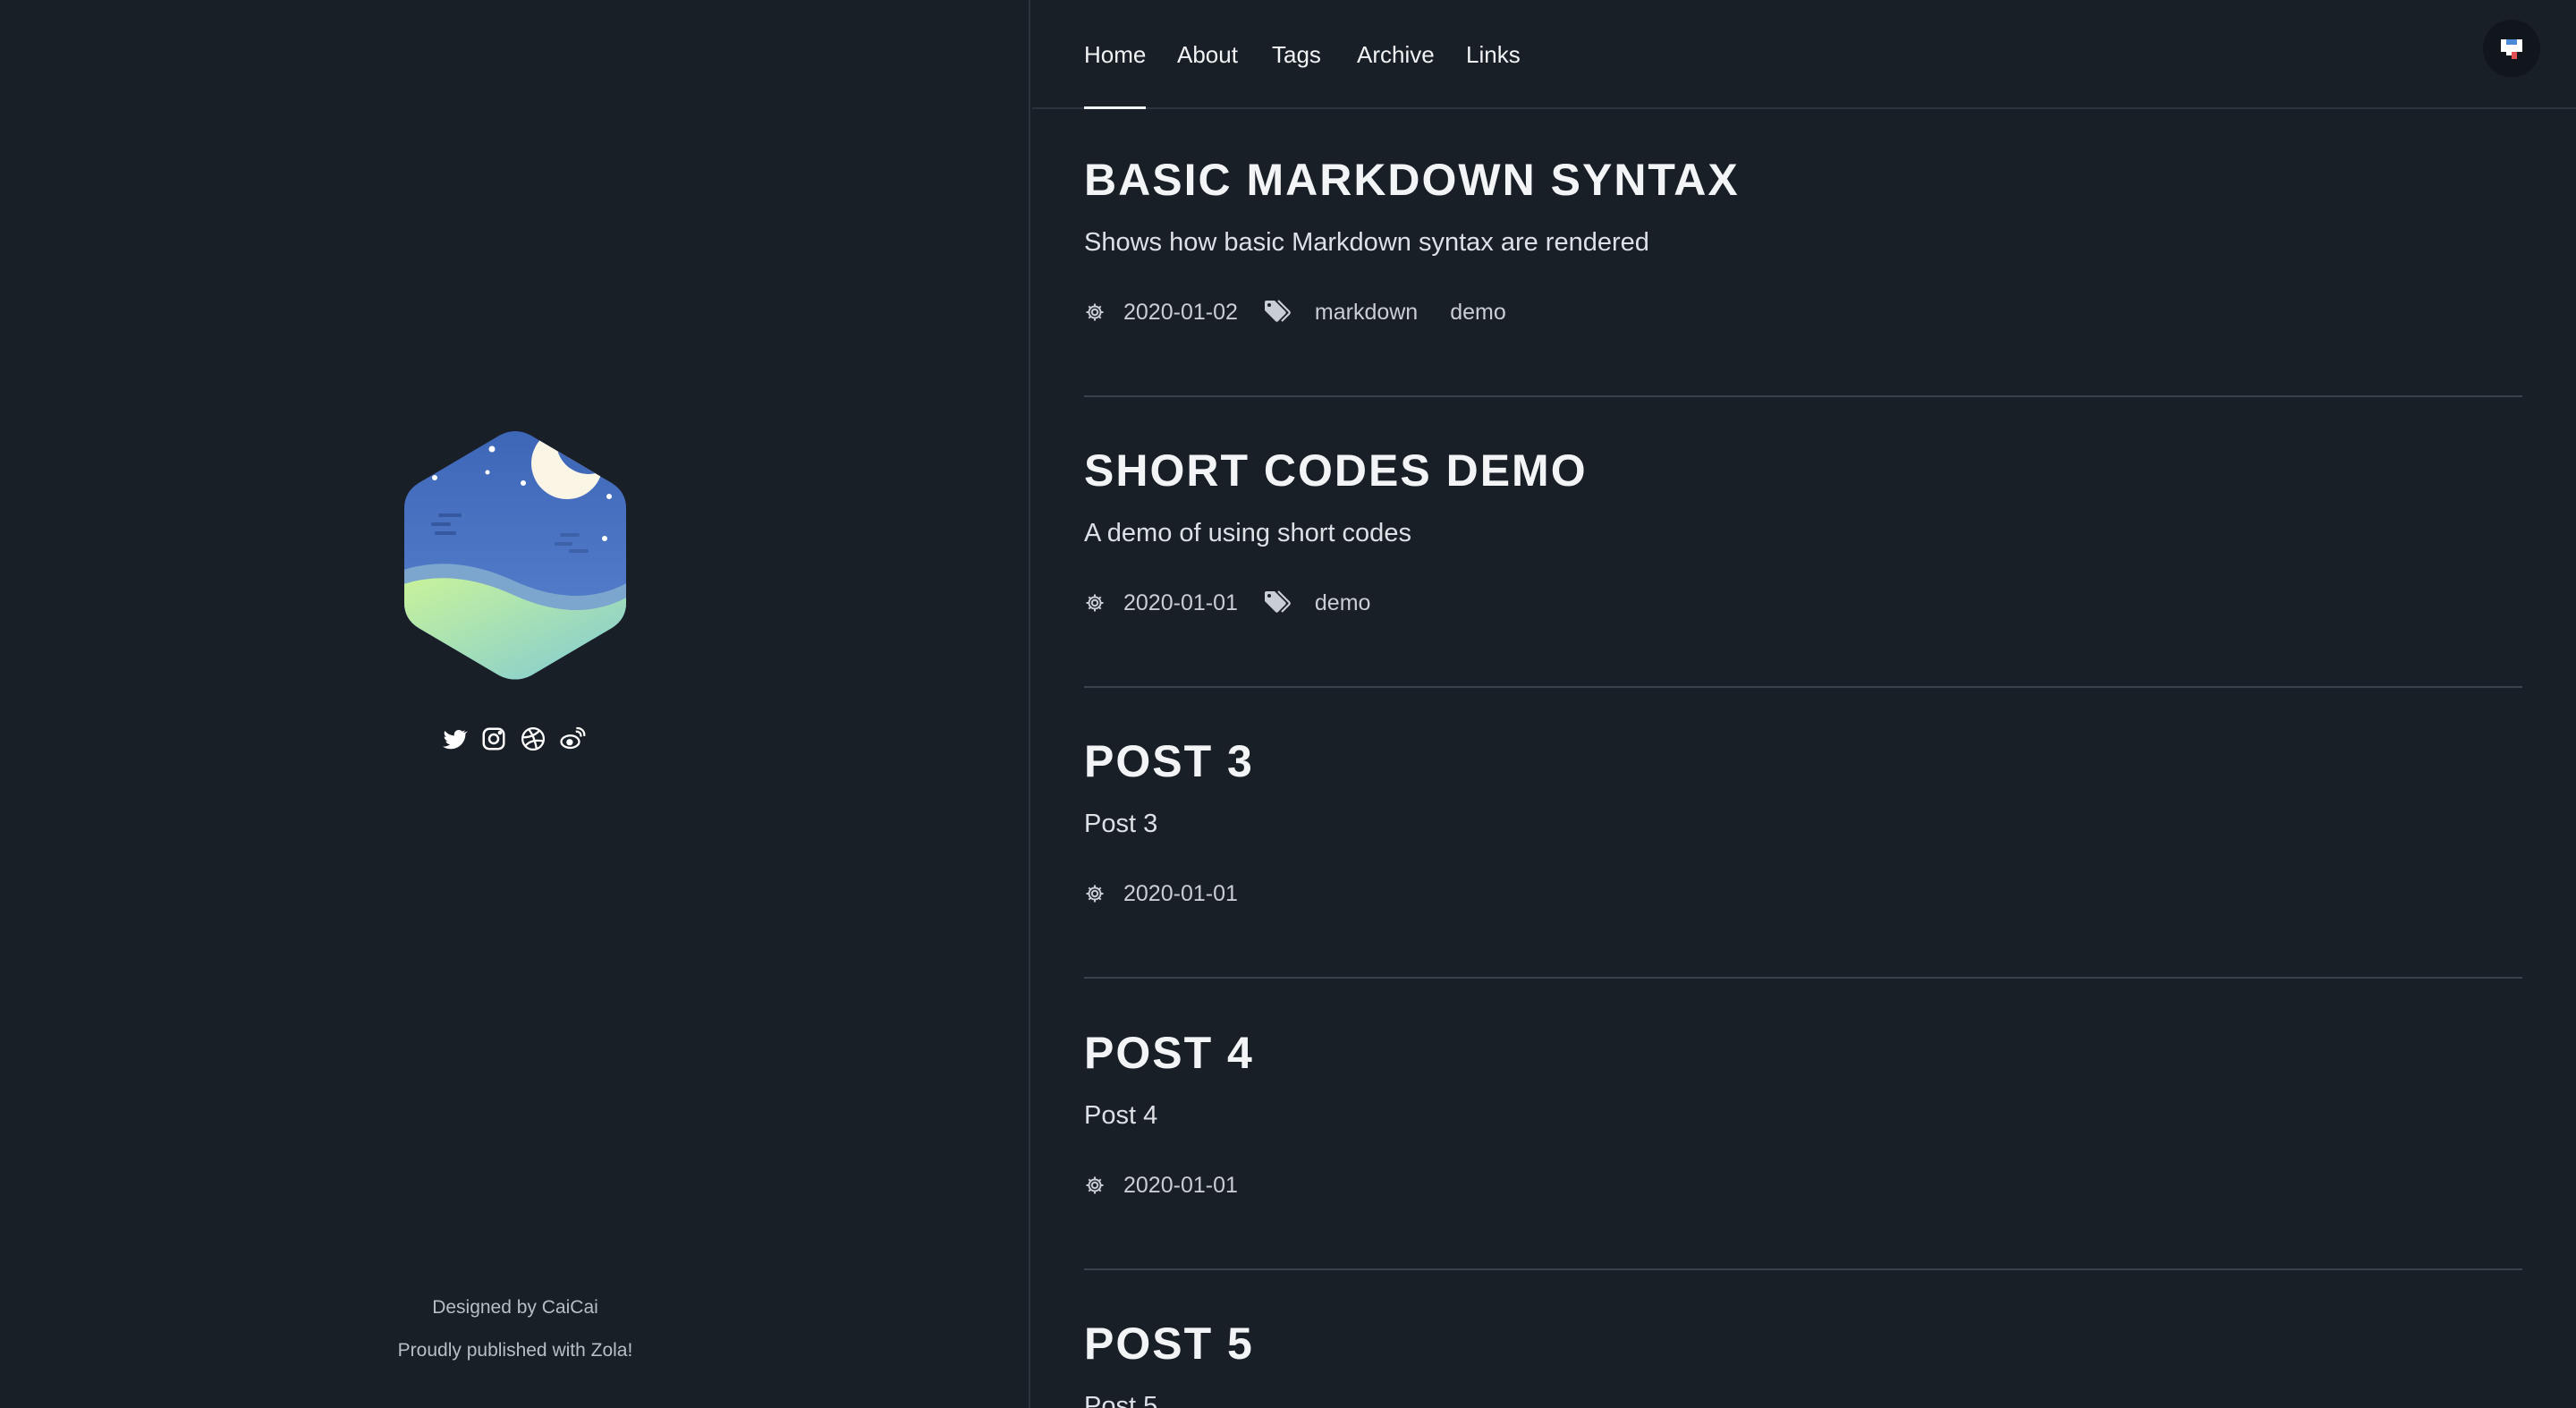 The height and width of the screenshot is (1408, 2576). I want to click on theme-toggle-button, so click(2511, 48).